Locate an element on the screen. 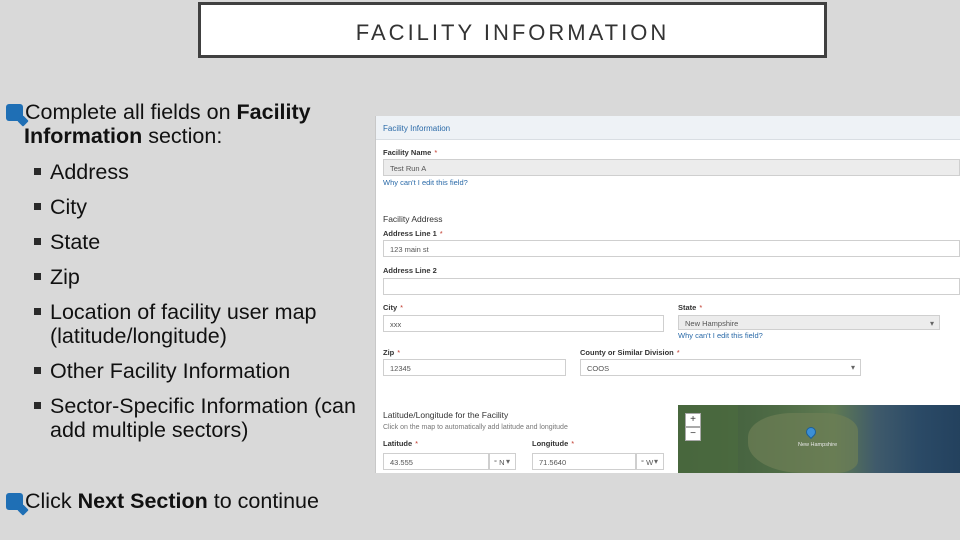 The height and width of the screenshot is (540, 960). city-label: City * is located at coordinates (393, 307).